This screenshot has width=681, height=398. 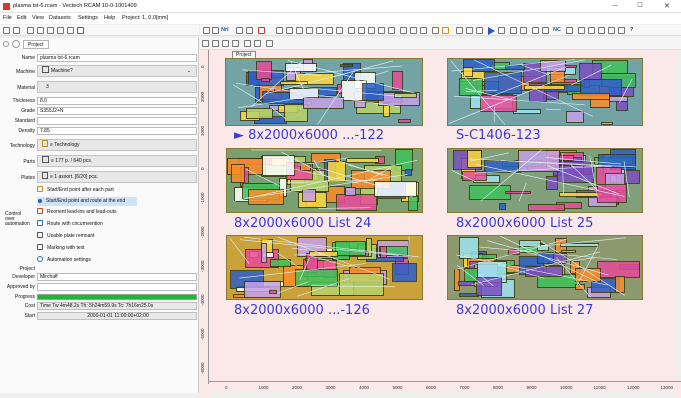 I want to click on parts-button: ≡ 177 p. / 640 pcs., so click(x=117, y=161).